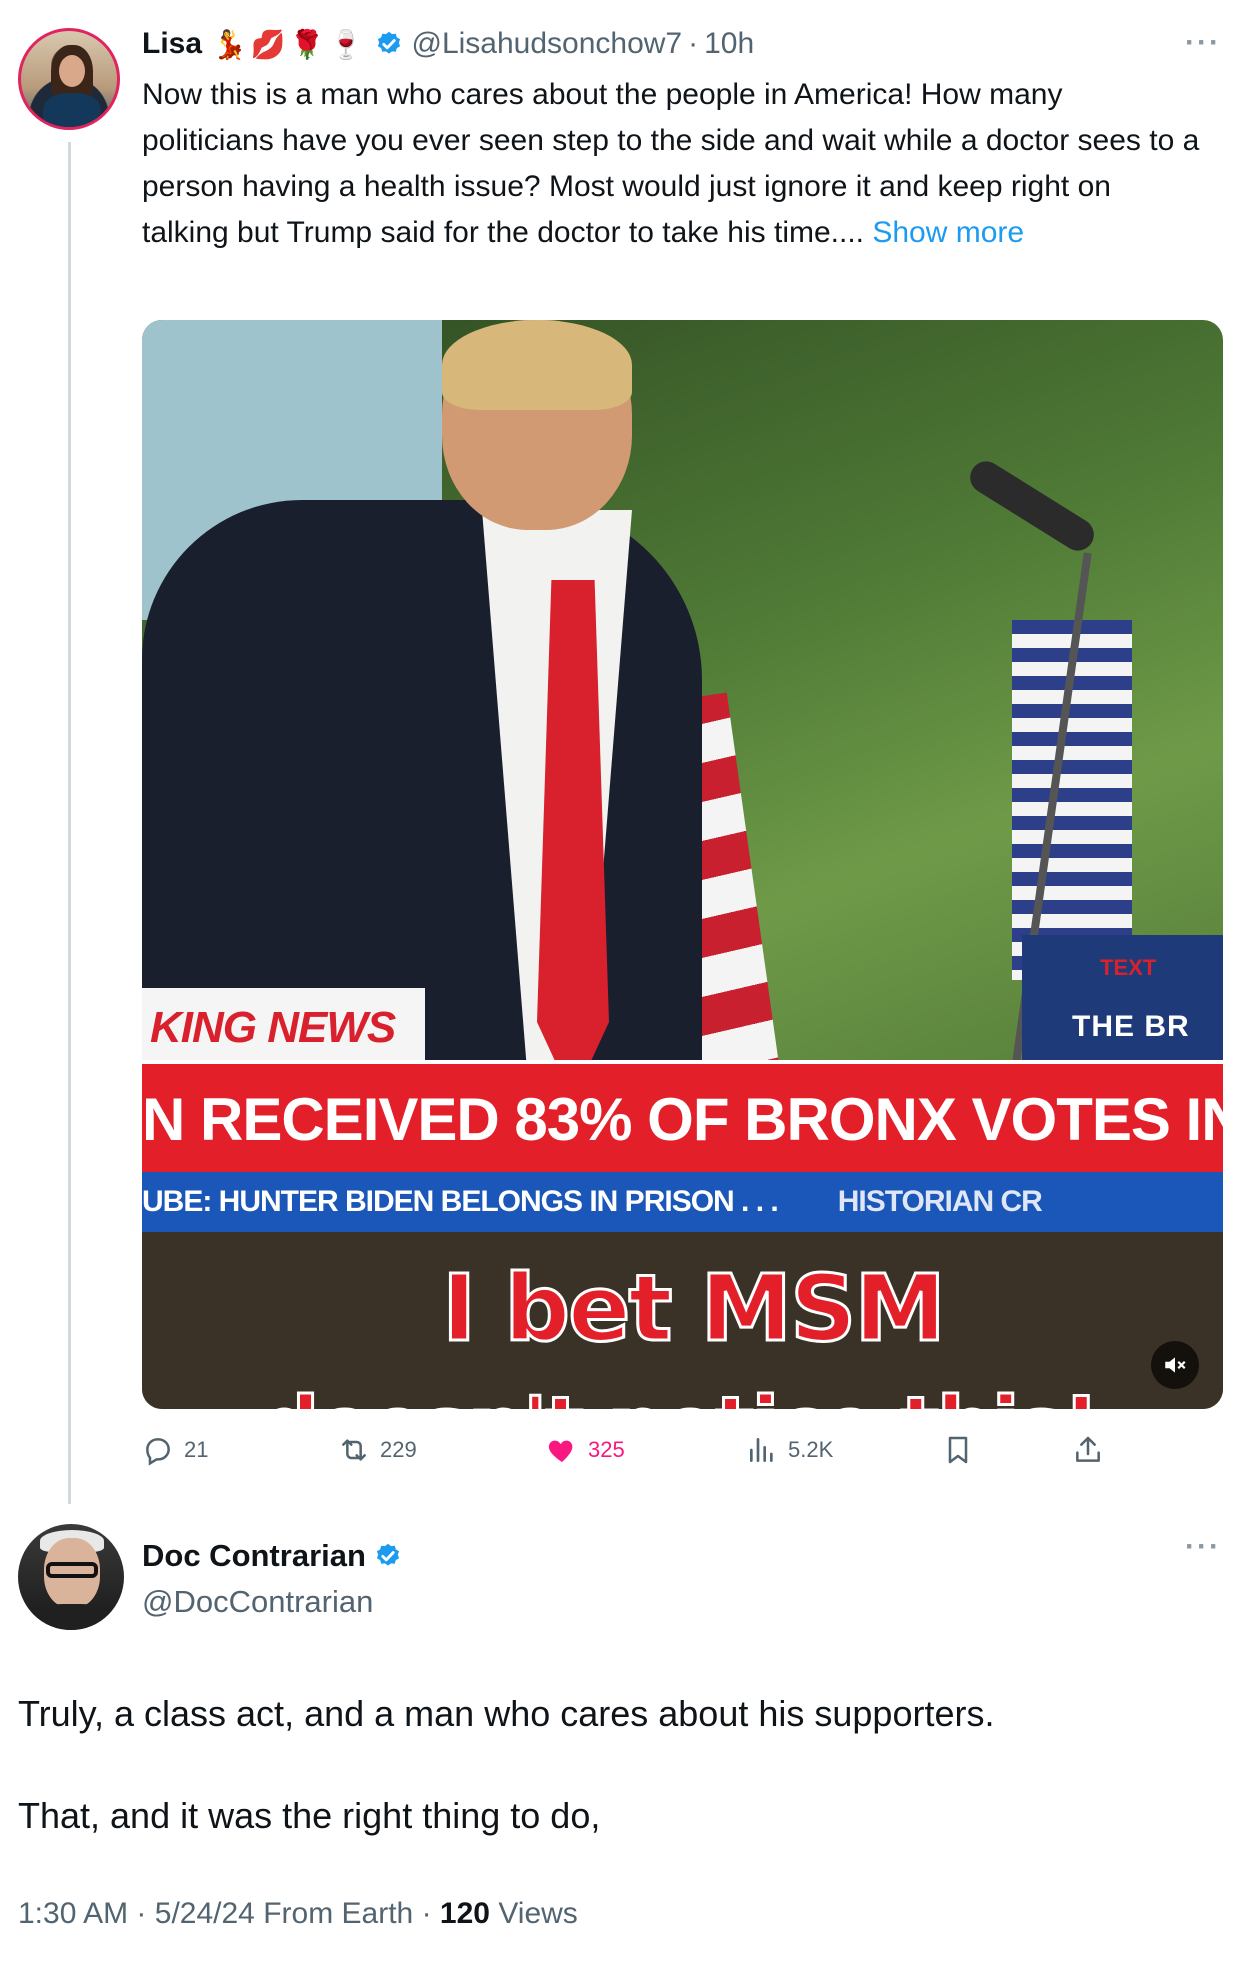 This screenshot has height=1970, width=1249. Describe the element at coordinates (73, 1913) in the screenshot. I see `reply-time: 1:30 AM` at that location.